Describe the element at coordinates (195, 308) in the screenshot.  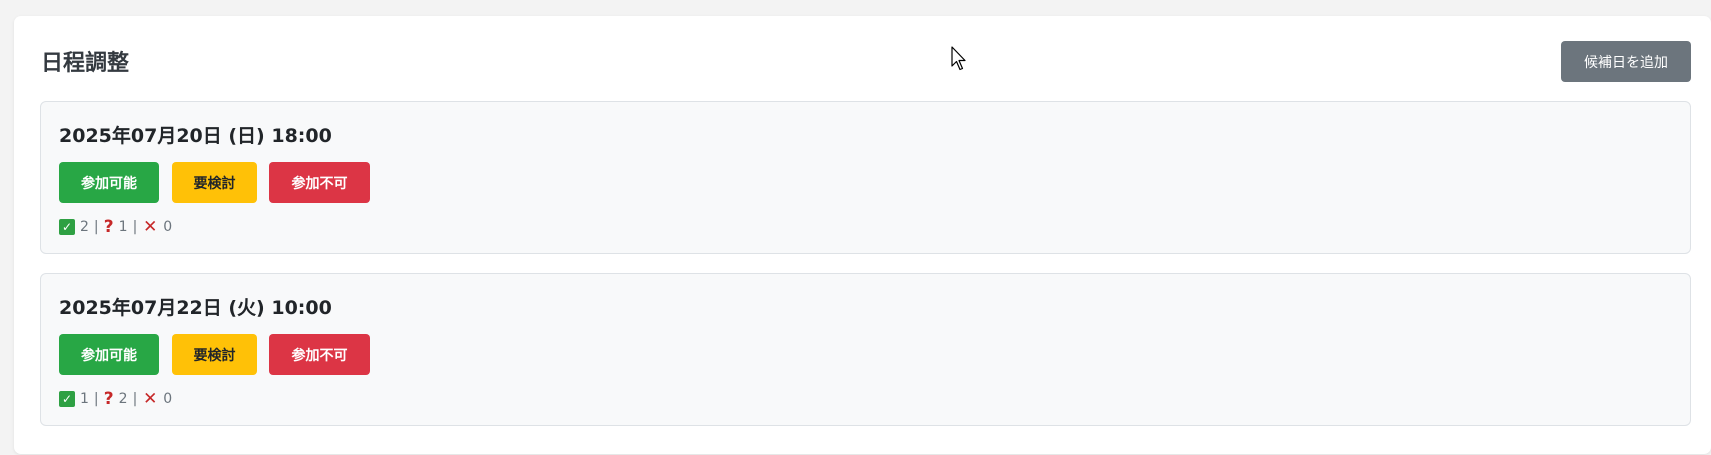
I see `slot-datetime: 2025年07月22日 (火) 10:00` at that location.